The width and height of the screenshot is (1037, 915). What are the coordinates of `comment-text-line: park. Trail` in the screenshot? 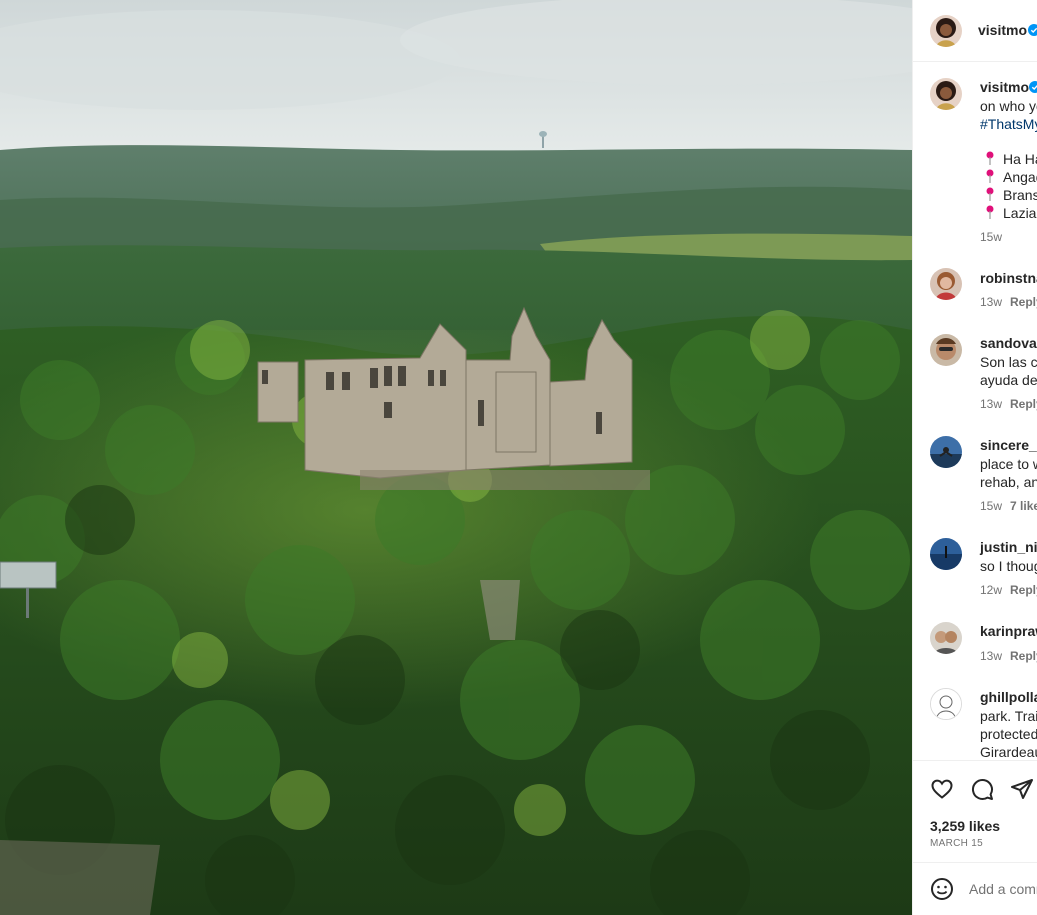 It's located at (1008, 716).